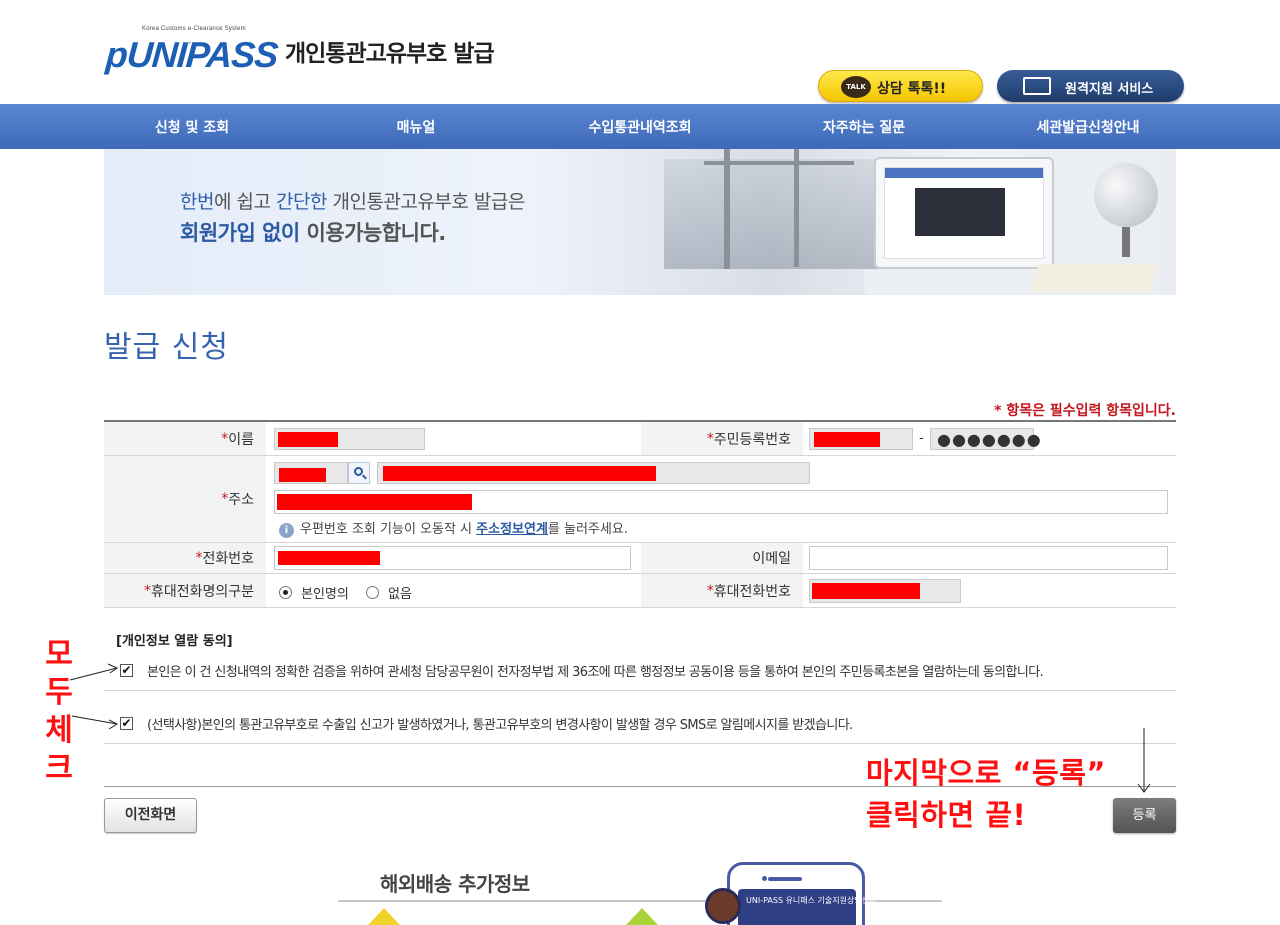  Describe the element at coordinates (986, 794) in the screenshot. I see `annotation-final-step: 마지막으로 “등록” 클릭하면 끝!` at that location.